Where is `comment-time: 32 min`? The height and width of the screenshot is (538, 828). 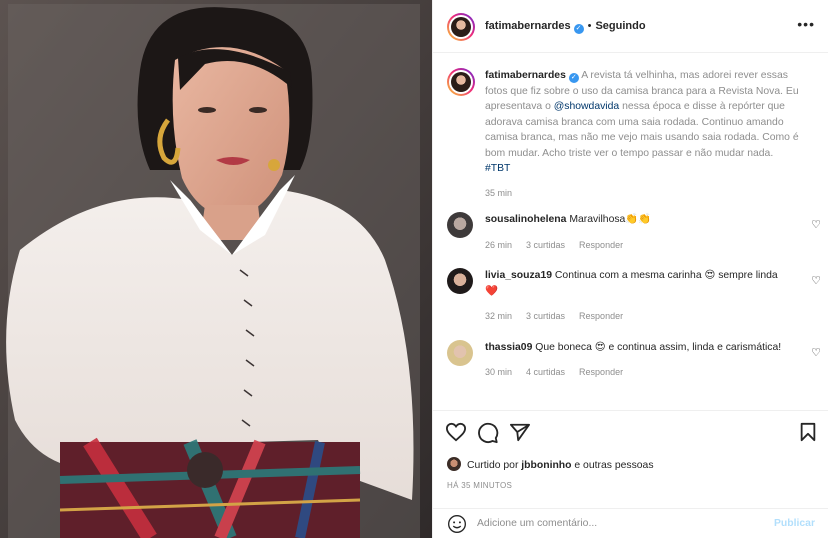 comment-time: 32 min is located at coordinates (499, 316).